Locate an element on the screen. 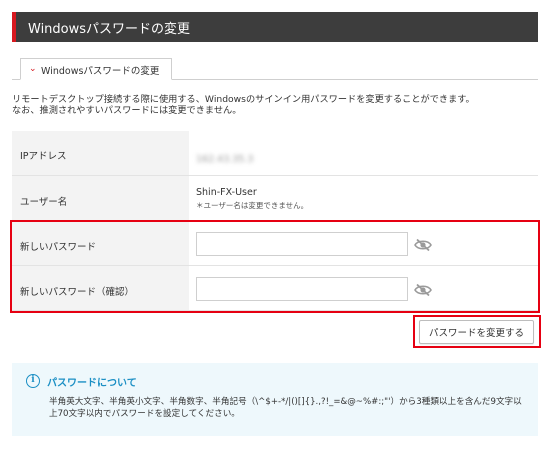 This screenshot has width=550, height=450. info-icon: i is located at coordinates (33, 381).